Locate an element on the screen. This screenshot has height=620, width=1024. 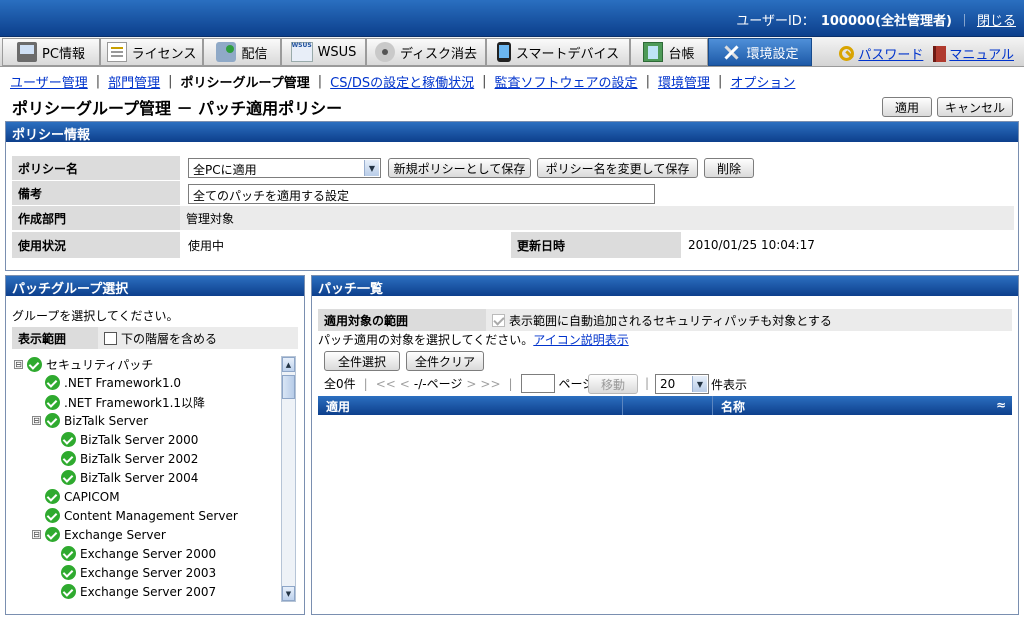
tree-scrollbar: ▲ ▼ is located at coordinates (288, 479).